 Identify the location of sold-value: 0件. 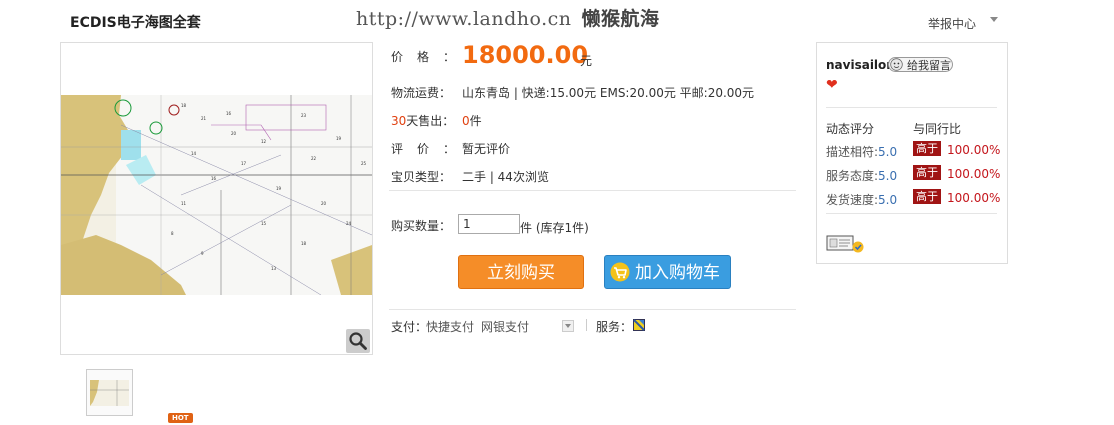
(472, 120).